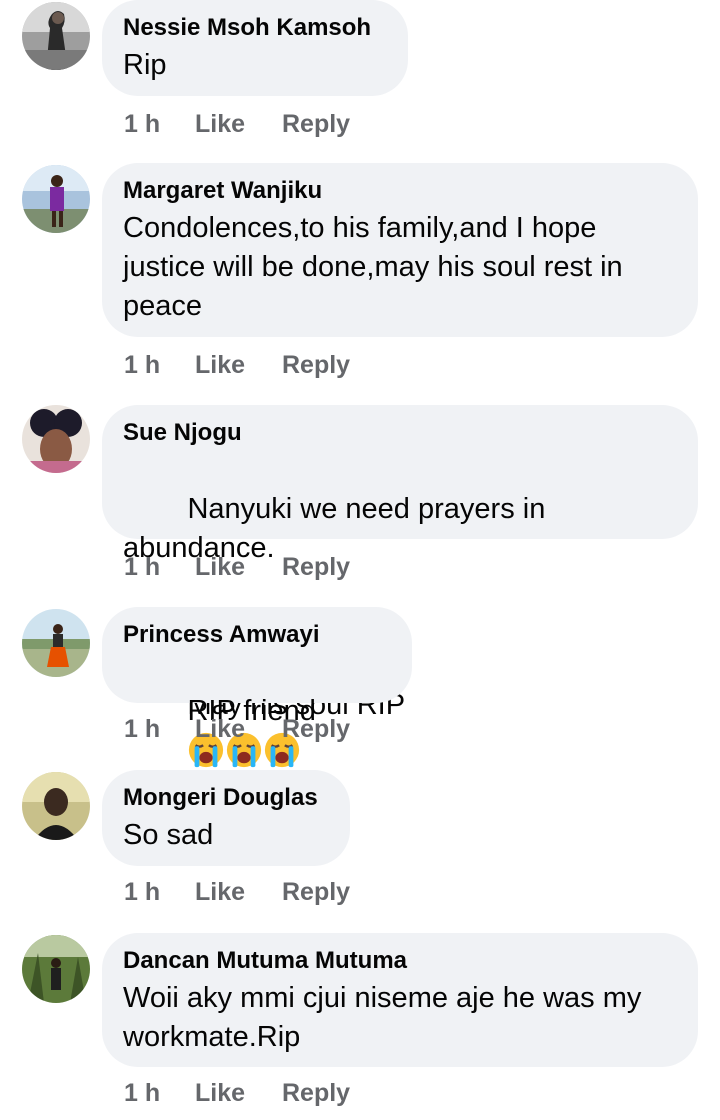  I want to click on comment-bubble: Nessie Msoh Kamsoh Rip, so click(255, 48).